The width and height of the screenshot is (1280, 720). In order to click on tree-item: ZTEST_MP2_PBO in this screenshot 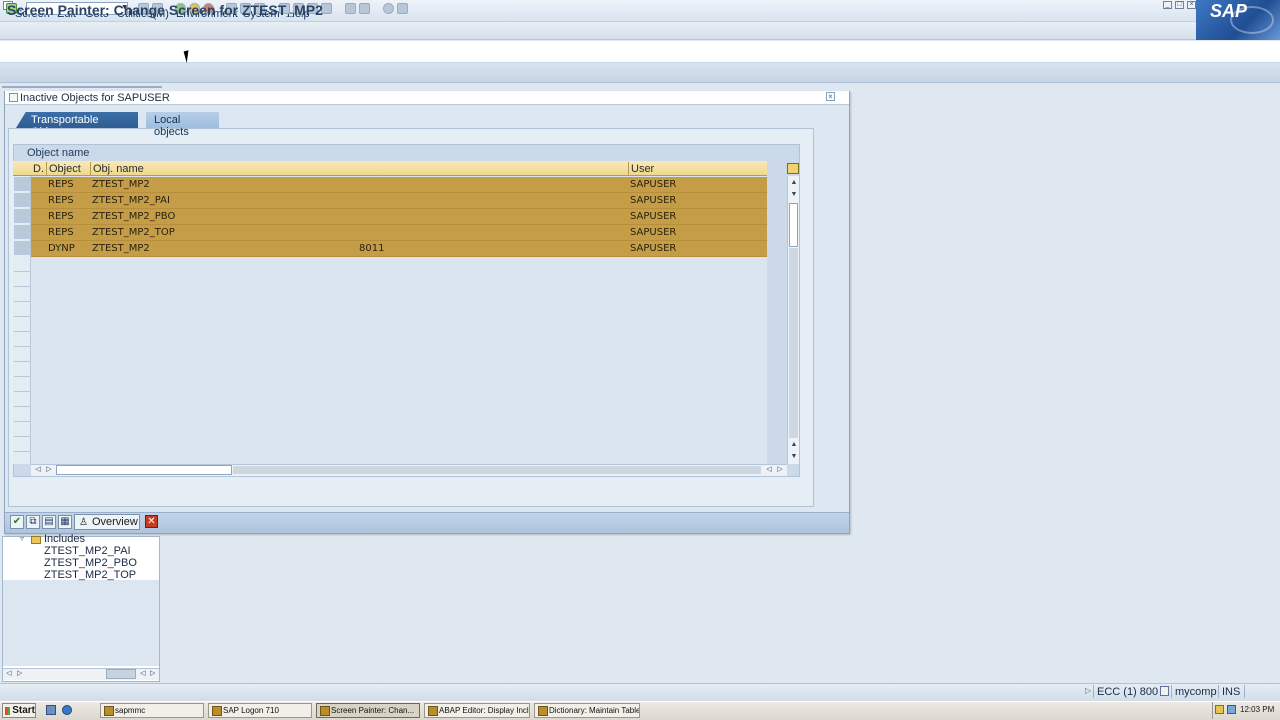, I will do `click(90, 563)`.